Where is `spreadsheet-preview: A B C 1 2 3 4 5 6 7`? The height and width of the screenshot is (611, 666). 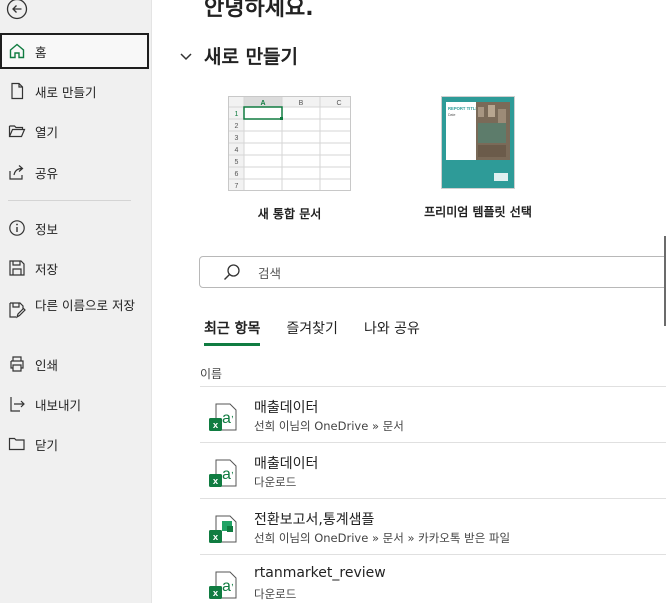
spreadsheet-preview: A B C 1 2 3 4 5 6 7 is located at coordinates (289, 143).